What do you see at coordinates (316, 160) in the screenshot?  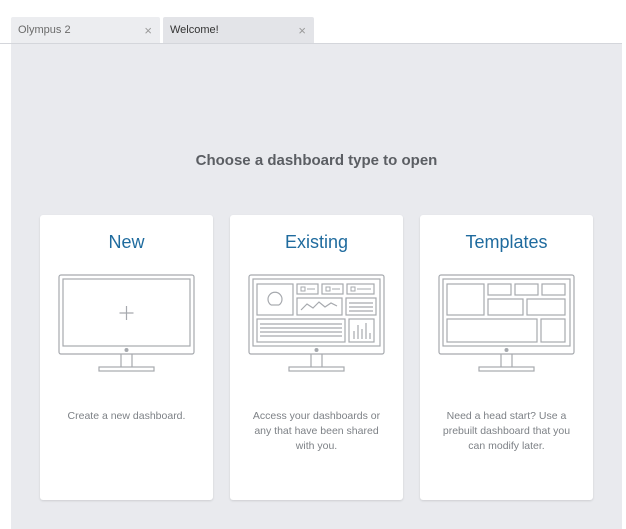 I see `page-title: Choose a dashboard type to open` at bounding box center [316, 160].